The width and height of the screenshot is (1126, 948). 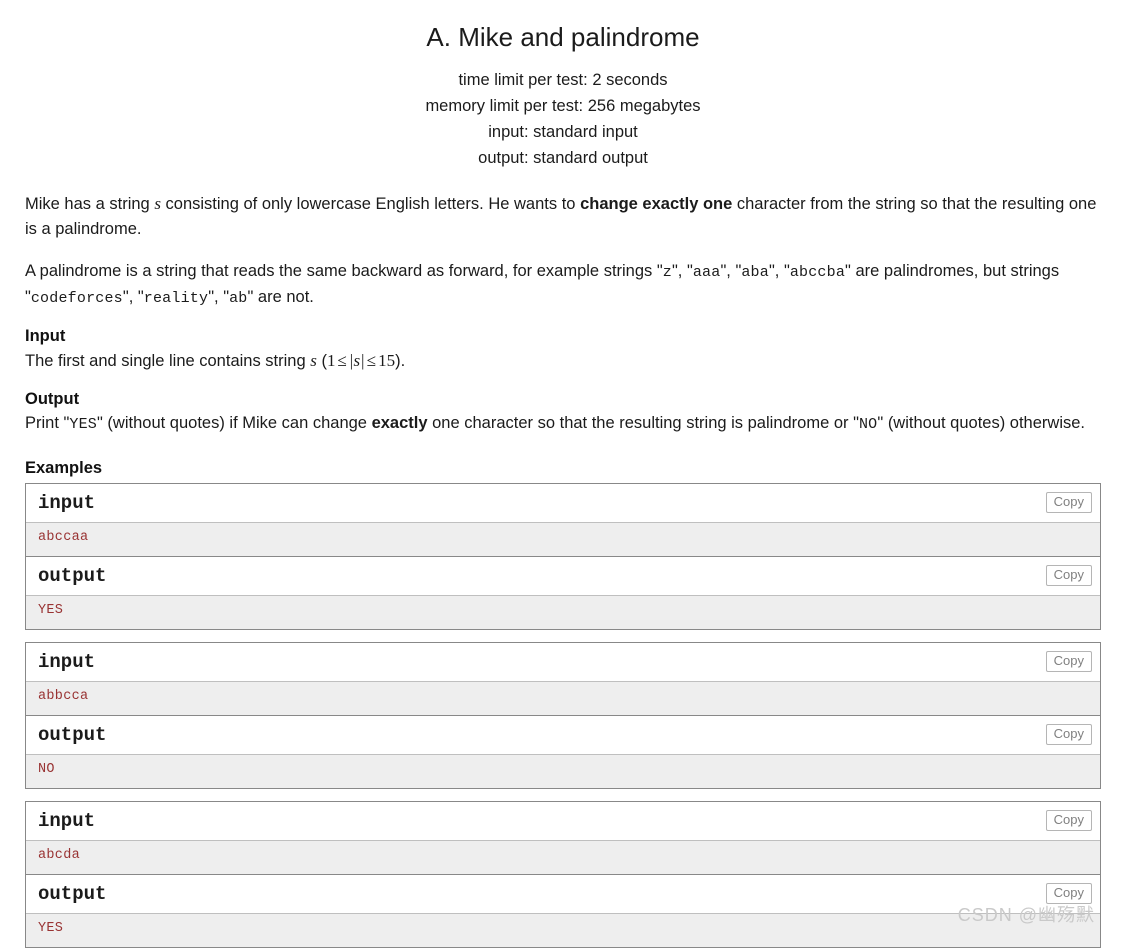 I want to click on sample-test: input Copy abbcca output Copy NO, so click(x=563, y=715).